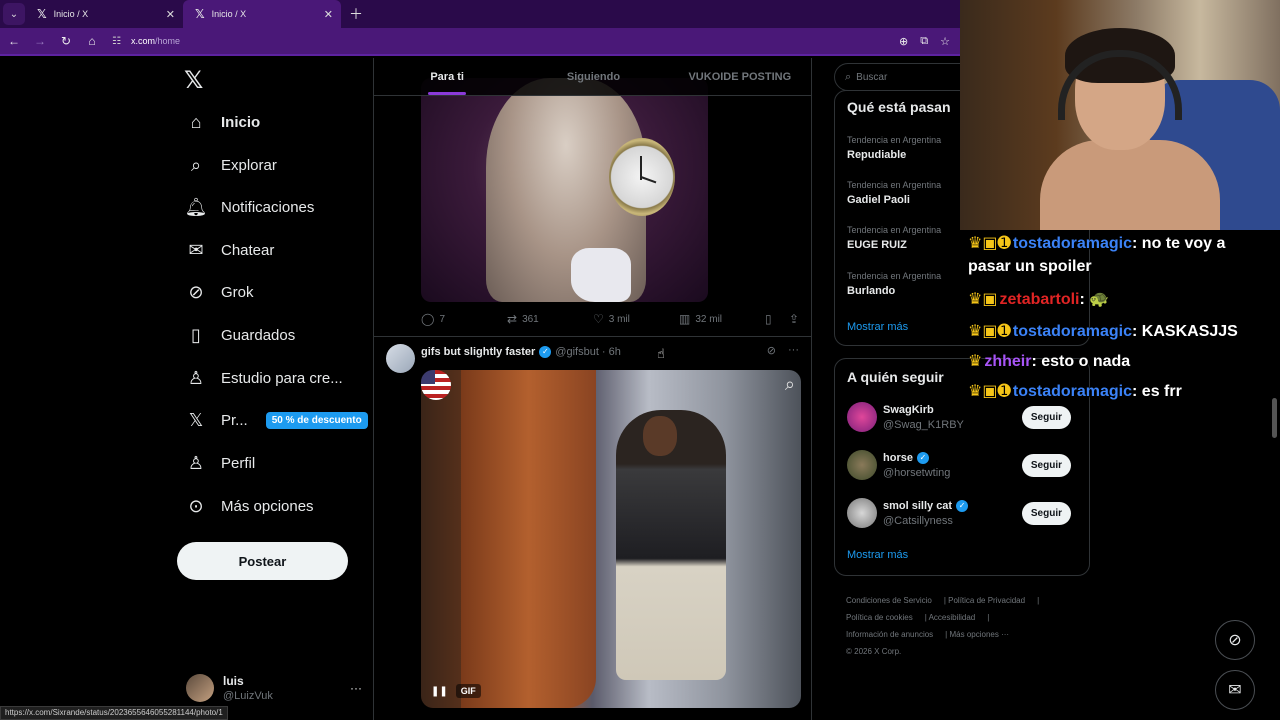 This screenshot has width=1280, height=720. Describe the element at coordinates (220, 463) in the screenshot. I see `nav-item-perfil: ♙ Perfil` at that location.